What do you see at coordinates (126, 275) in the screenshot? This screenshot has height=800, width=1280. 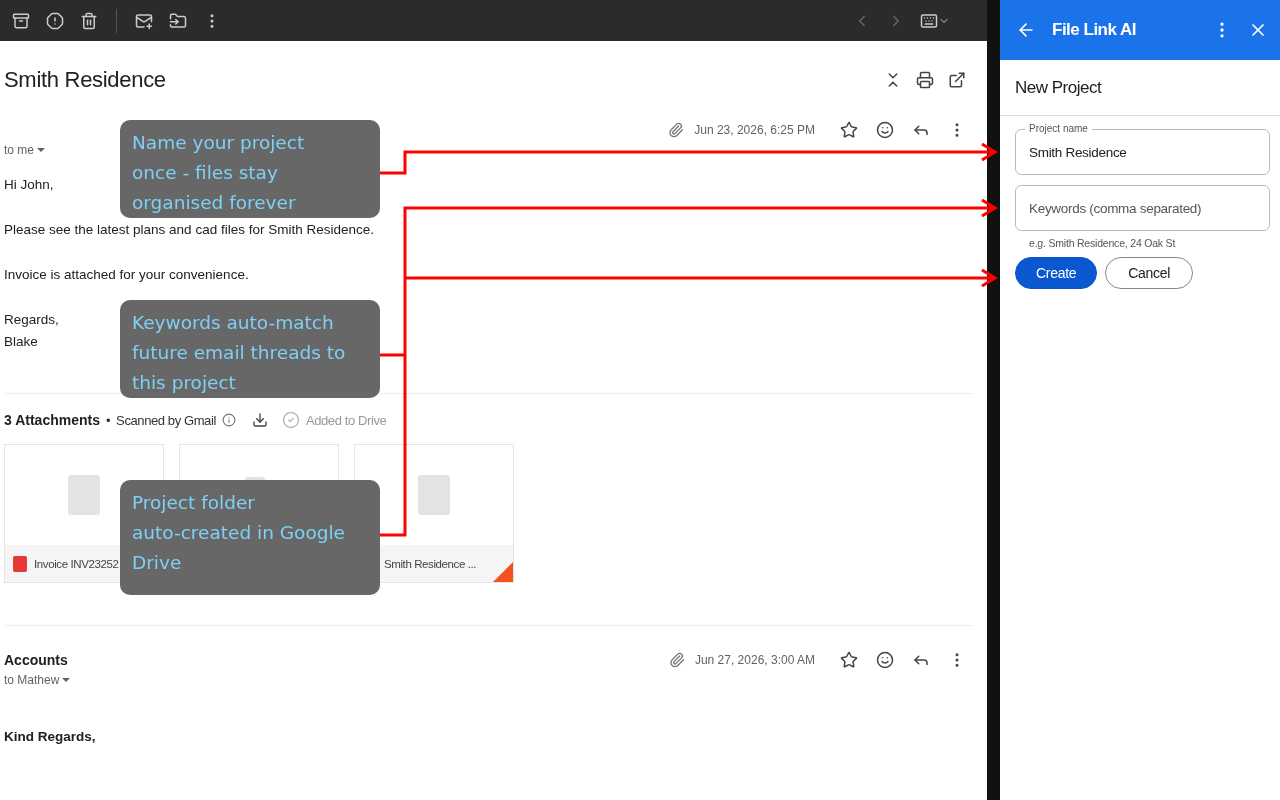 I see `message-text: Invoice is attached for your convenience.` at bounding box center [126, 275].